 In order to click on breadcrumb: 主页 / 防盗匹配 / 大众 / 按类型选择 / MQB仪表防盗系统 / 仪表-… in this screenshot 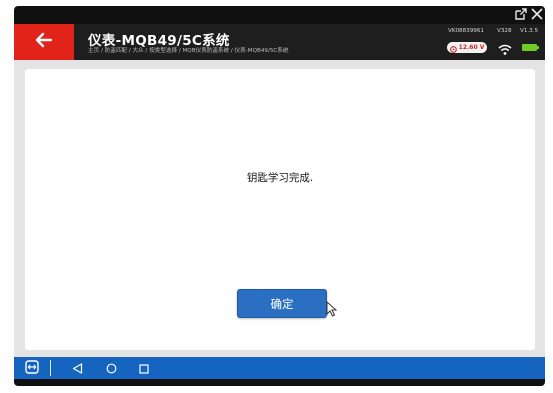, I will do `click(188, 51)`.